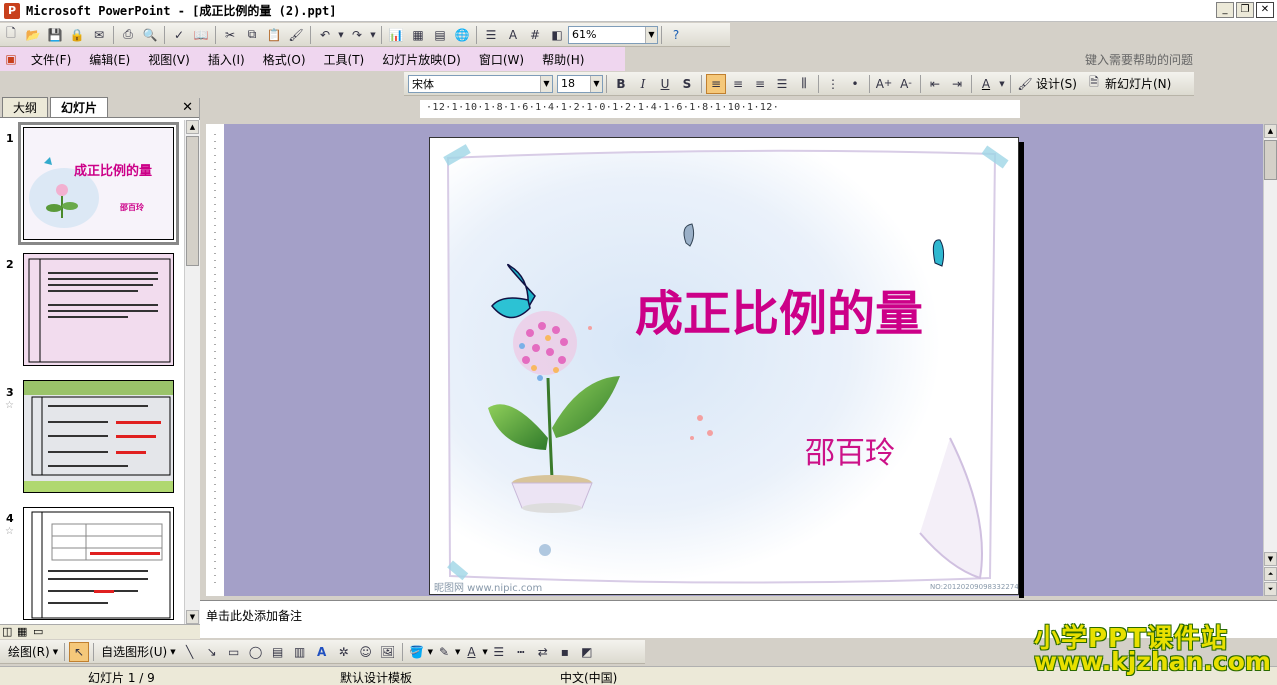 The height and width of the screenshot is (685, 1277). Describe the element at coordinates (187, 107) in the screenshot. I see `close-pane-icon: ✕` at that location.